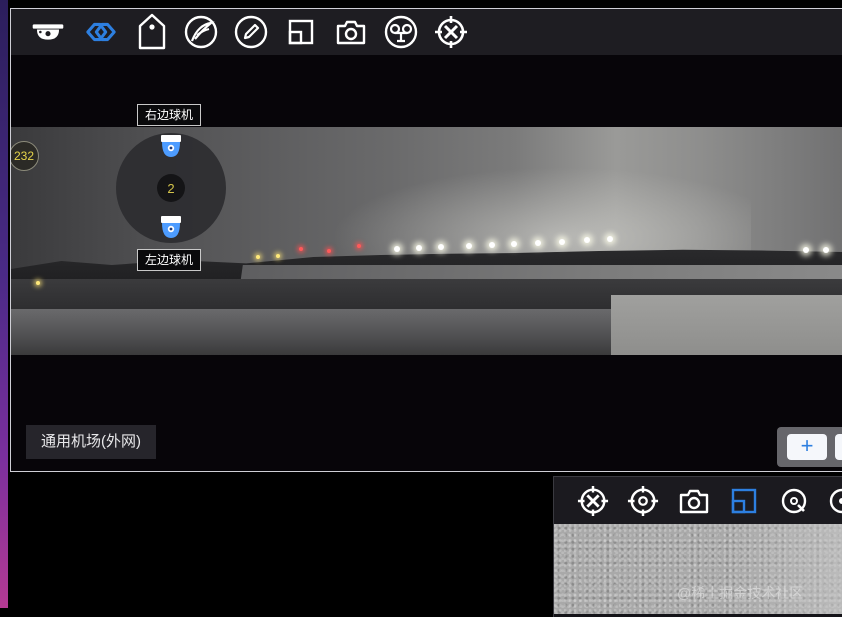 The height and width of the screenshot is (617, 842). I want to click on link-icon, so click(101, 32).